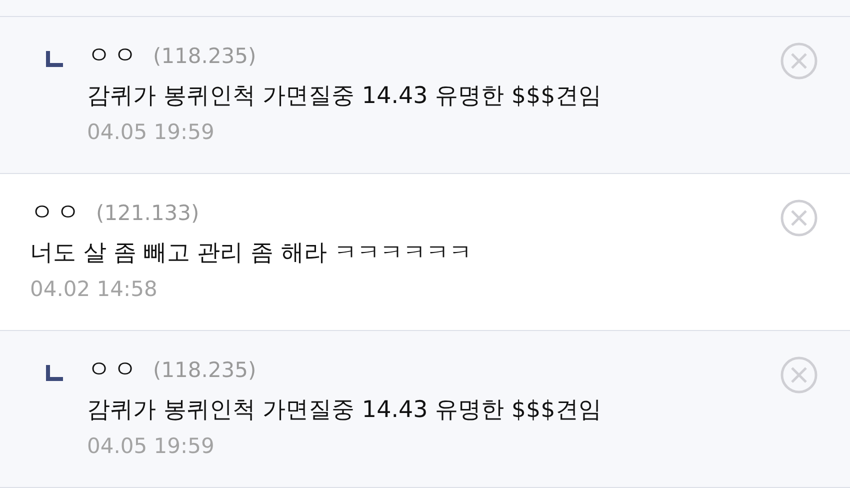 The width and height of the screenshot is (850, 488). I want to click on comment-text: 너도 살 좀 빼고 관리 좀 해라 ㅋㅋㅋㅋㅋㅋ, so click(251, 253).